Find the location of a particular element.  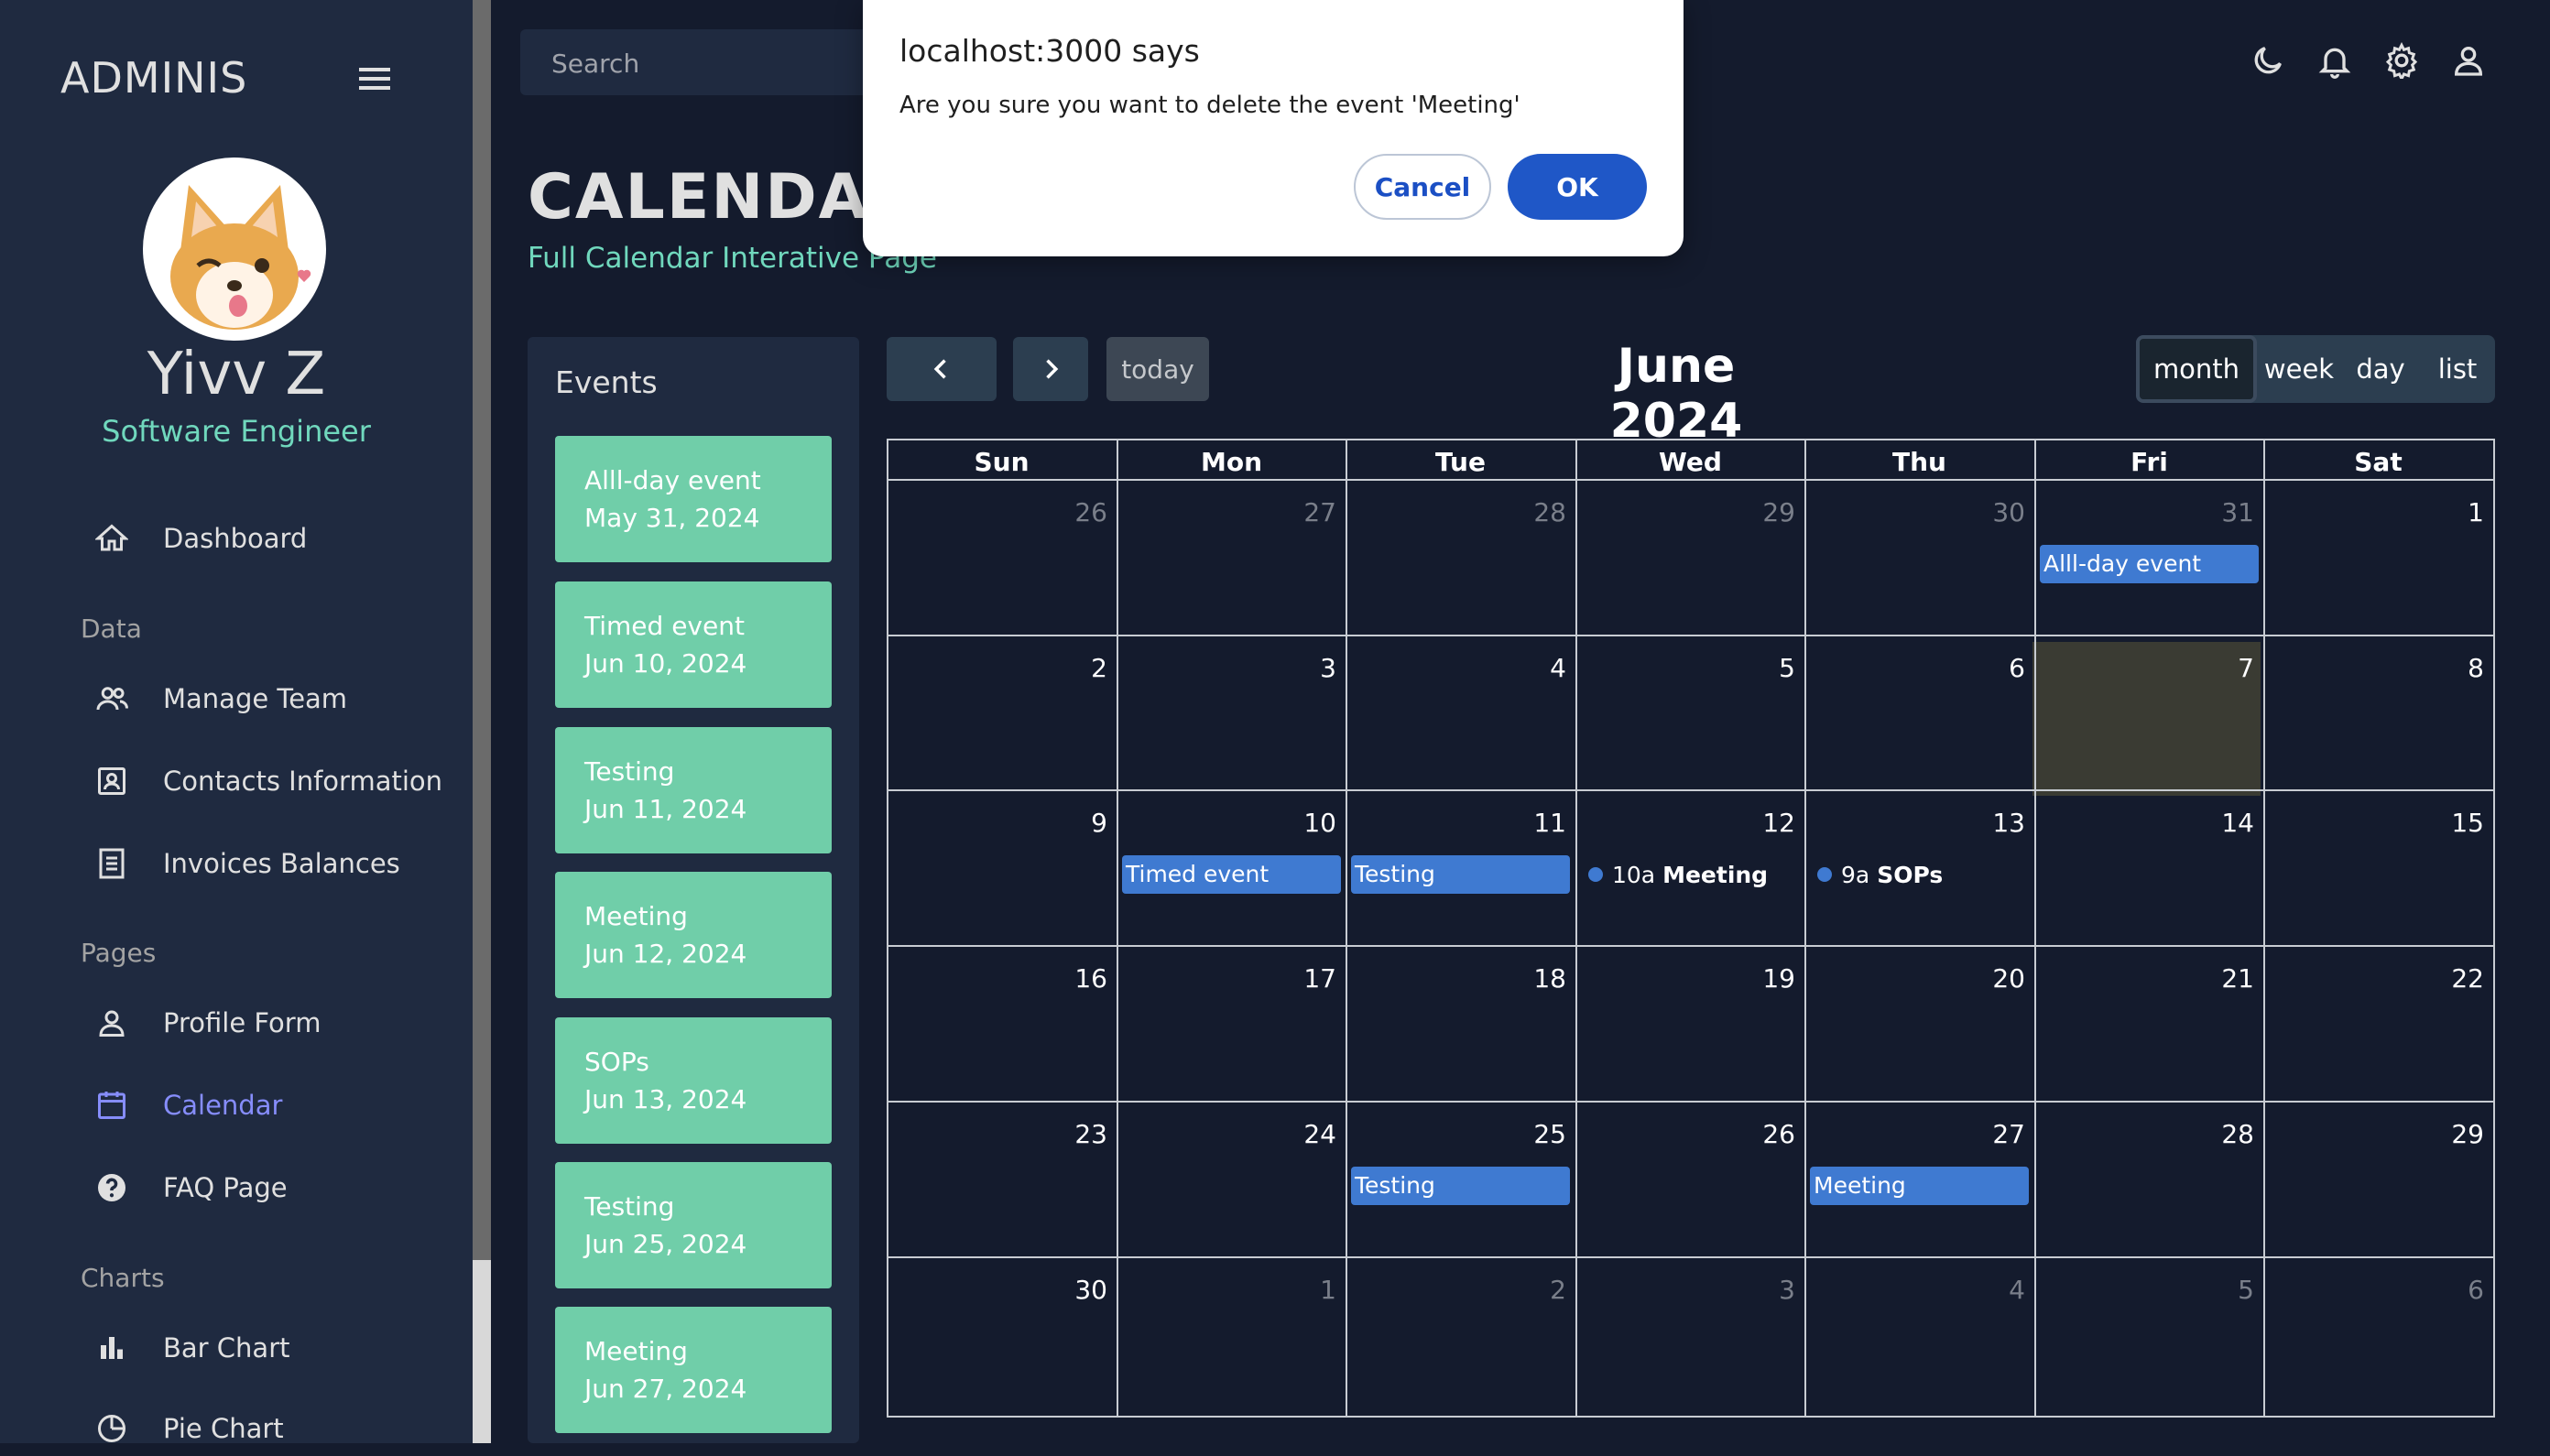

day-number: 16 is located at coordinates (1079, 978).